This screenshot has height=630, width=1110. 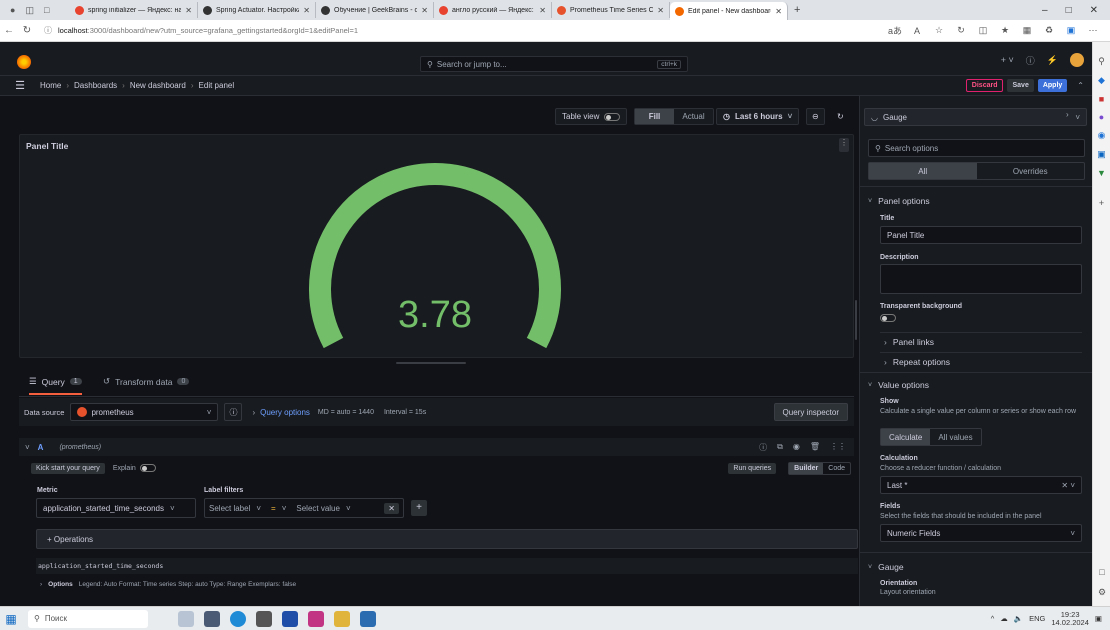 What do you see at coordinates (693, 116) in the screenshot?
I see `actual-button: Actual` at bounding box center [693, 116].